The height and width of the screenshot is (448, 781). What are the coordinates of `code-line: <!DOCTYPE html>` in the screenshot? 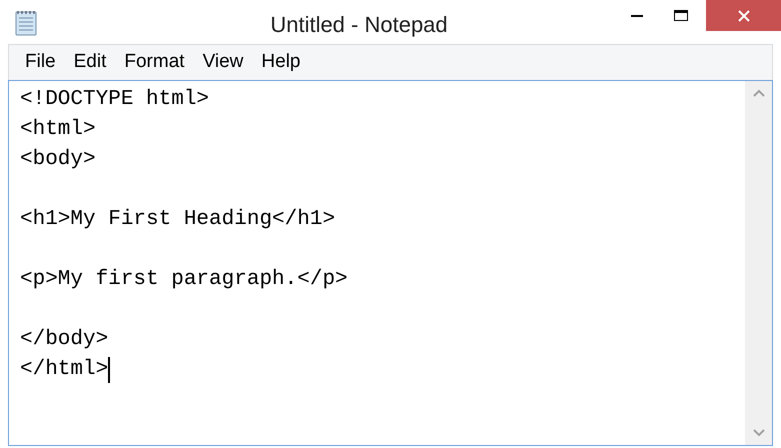 It's located at (115, 100).